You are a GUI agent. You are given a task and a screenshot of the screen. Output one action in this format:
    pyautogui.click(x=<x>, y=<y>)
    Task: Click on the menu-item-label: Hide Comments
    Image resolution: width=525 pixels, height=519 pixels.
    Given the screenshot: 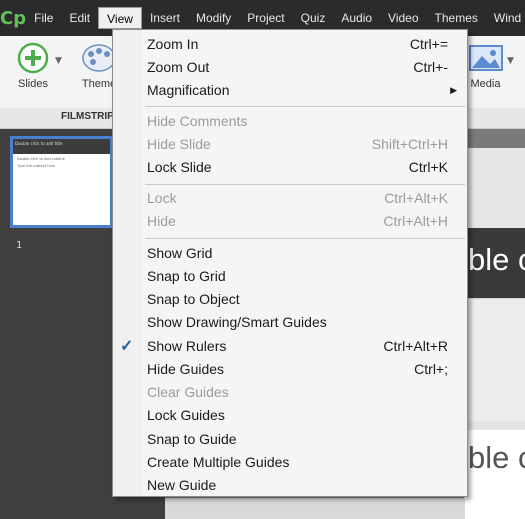 What is the action you would take?
    pyautogui.click(x=197, y=121)
    